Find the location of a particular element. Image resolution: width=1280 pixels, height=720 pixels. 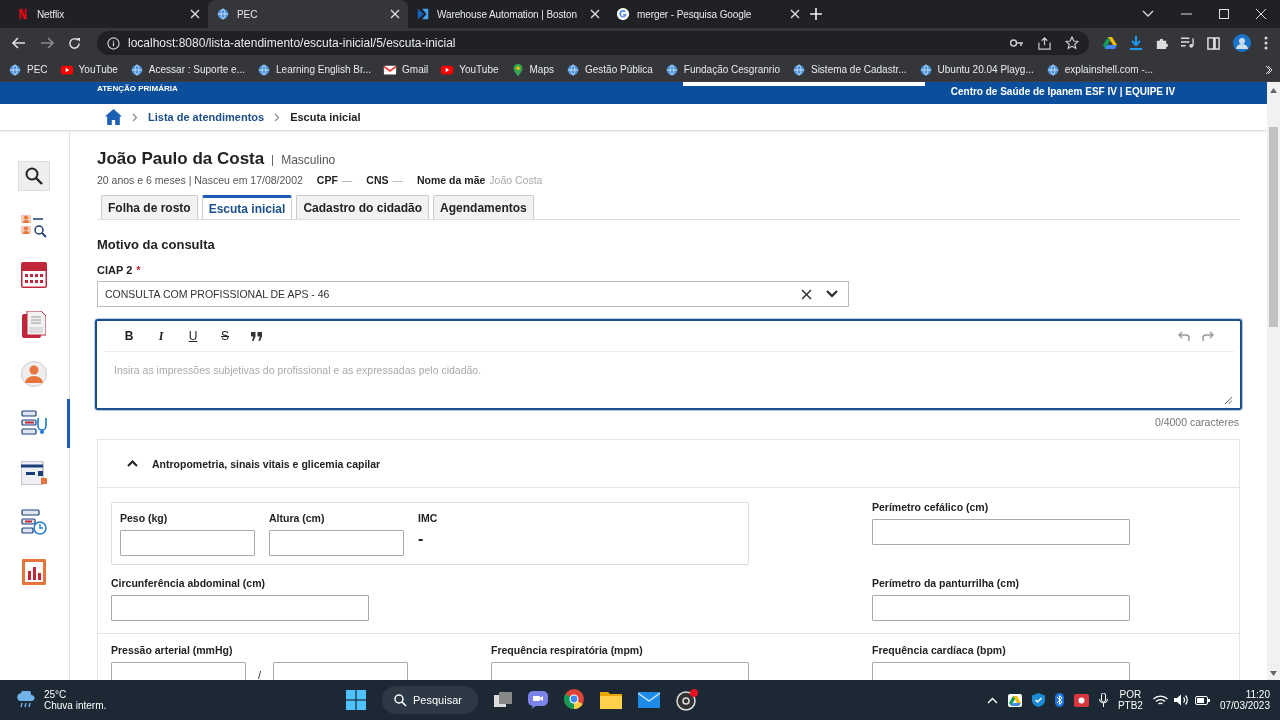

globe-icon is located at coordinates (925, 69).